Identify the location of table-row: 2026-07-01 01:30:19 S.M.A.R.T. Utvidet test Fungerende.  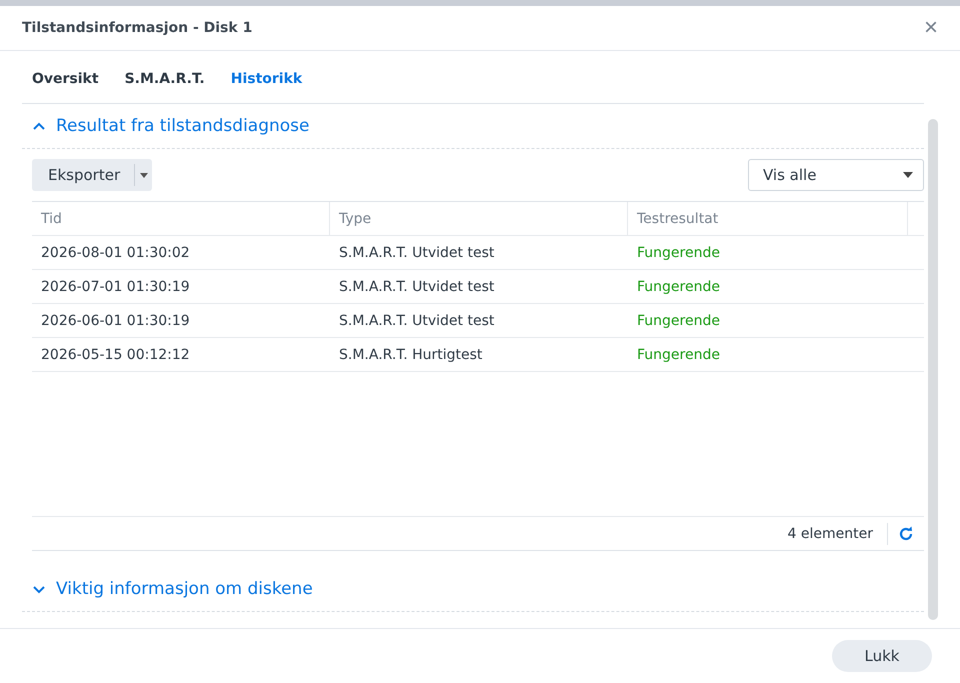
(478, 287).